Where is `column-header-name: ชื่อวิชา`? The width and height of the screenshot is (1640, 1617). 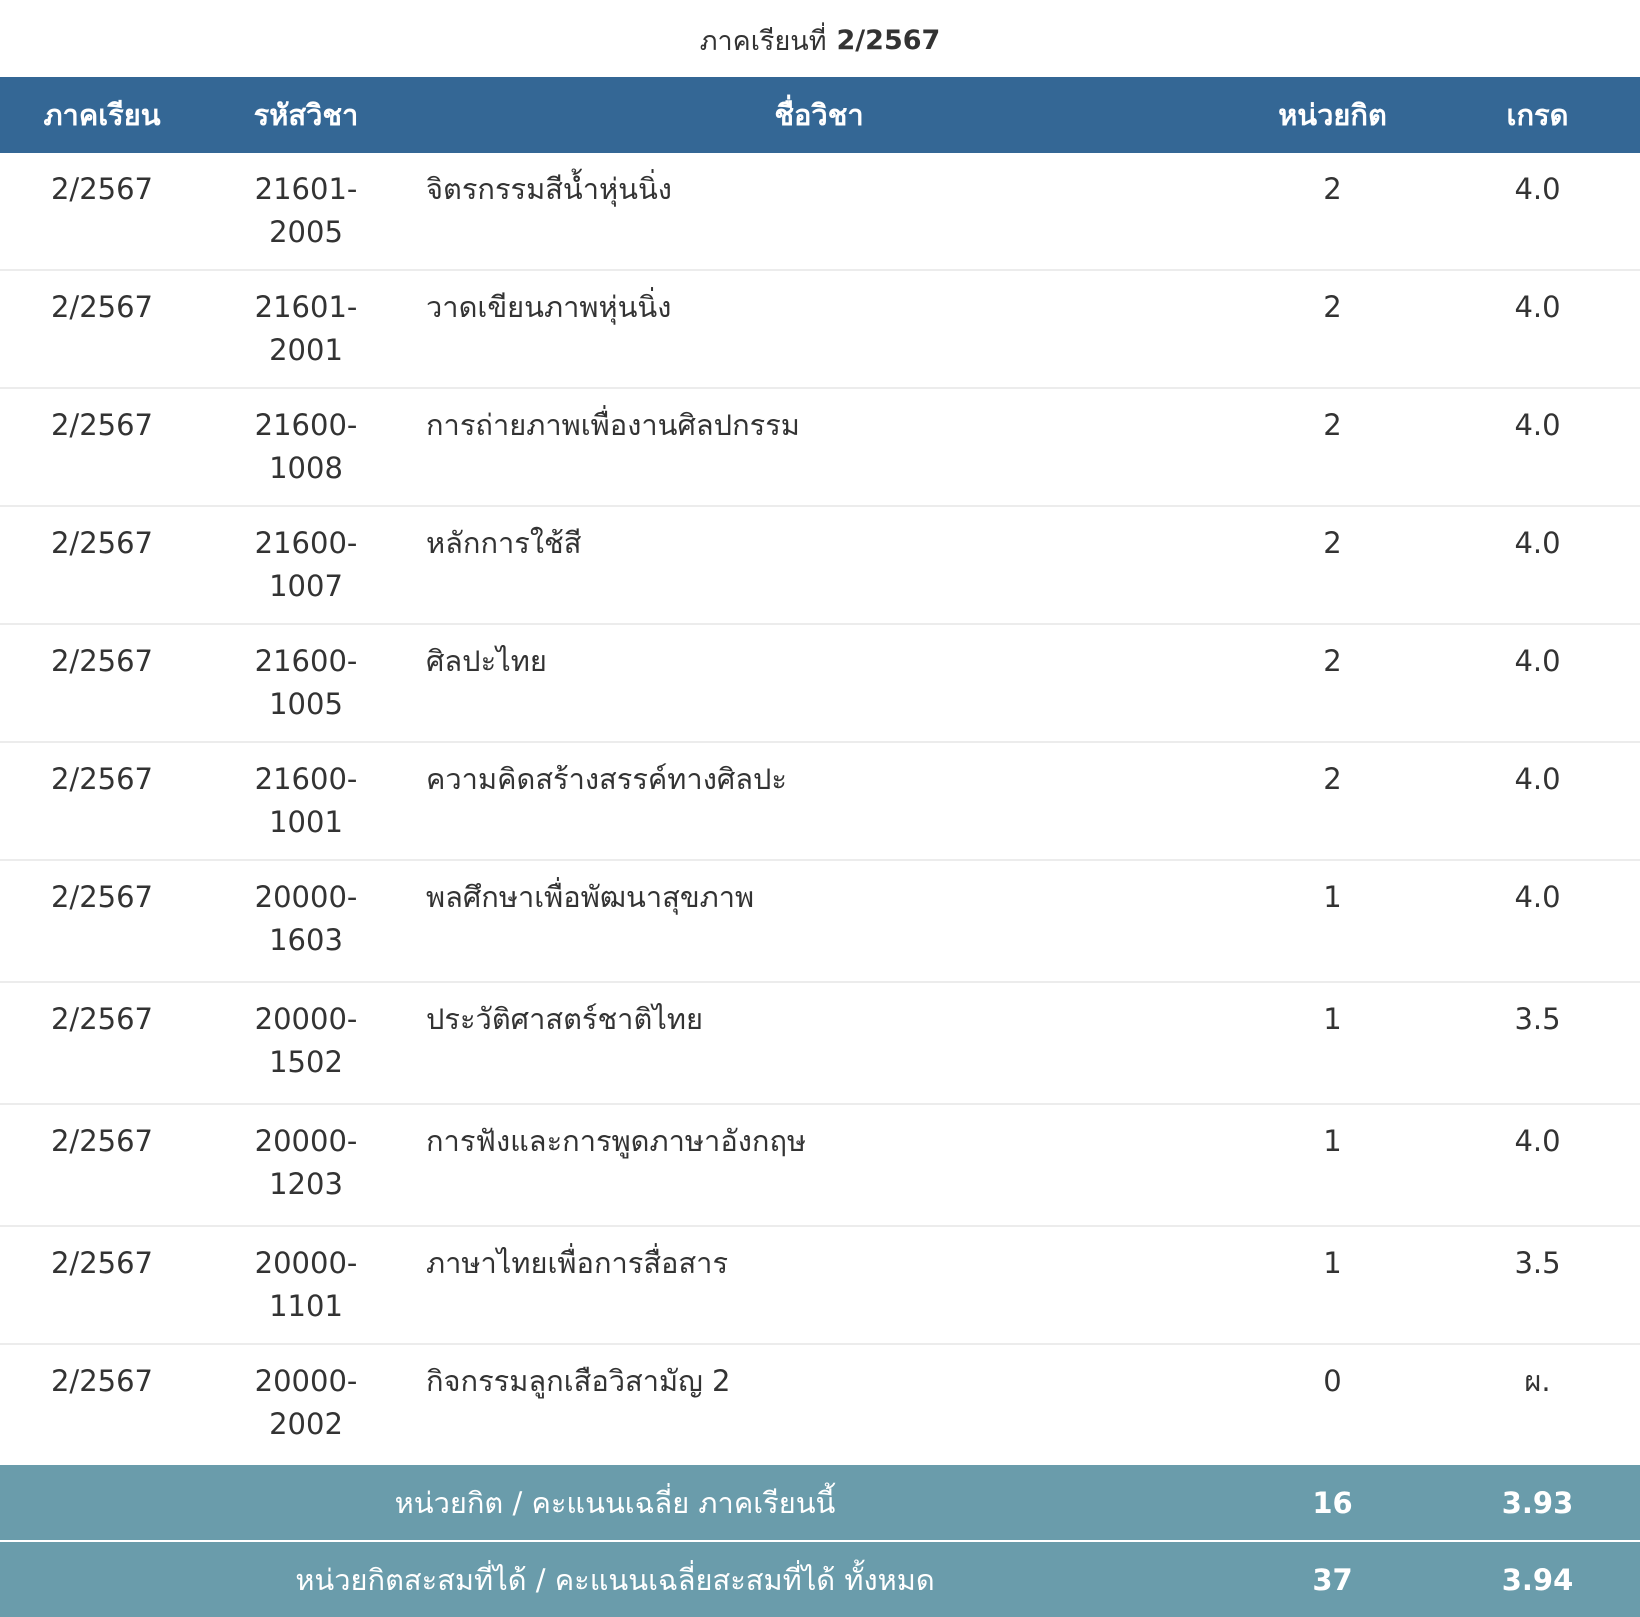 column-header-name: ชื่อวิชา is located at coordinates (819, 115).